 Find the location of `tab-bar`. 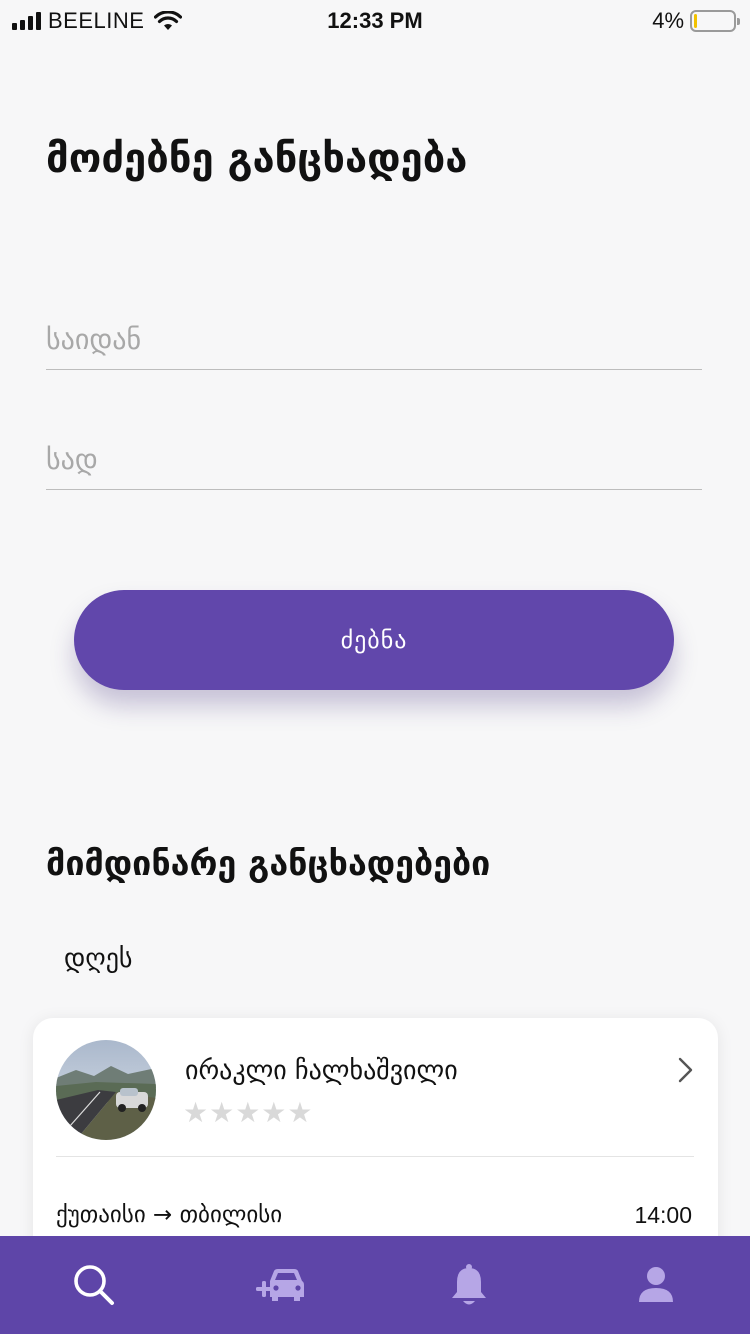

tab-bar is located at coordinates (375, 1285).